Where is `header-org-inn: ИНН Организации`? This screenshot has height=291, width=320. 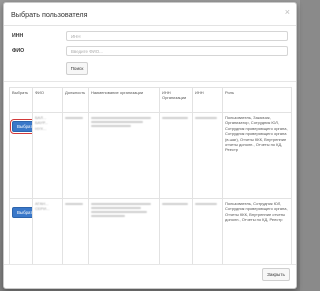
header-org-inn: ИНН Организации is located at coordinates (176, 100).